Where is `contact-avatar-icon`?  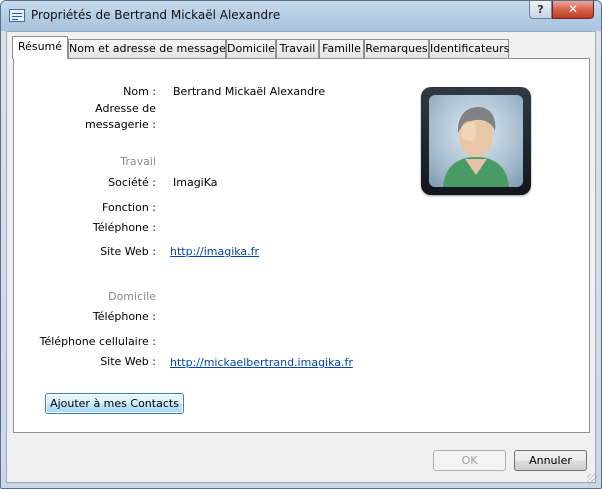 contact-avatar-icon is located at coordinates (476, 141).